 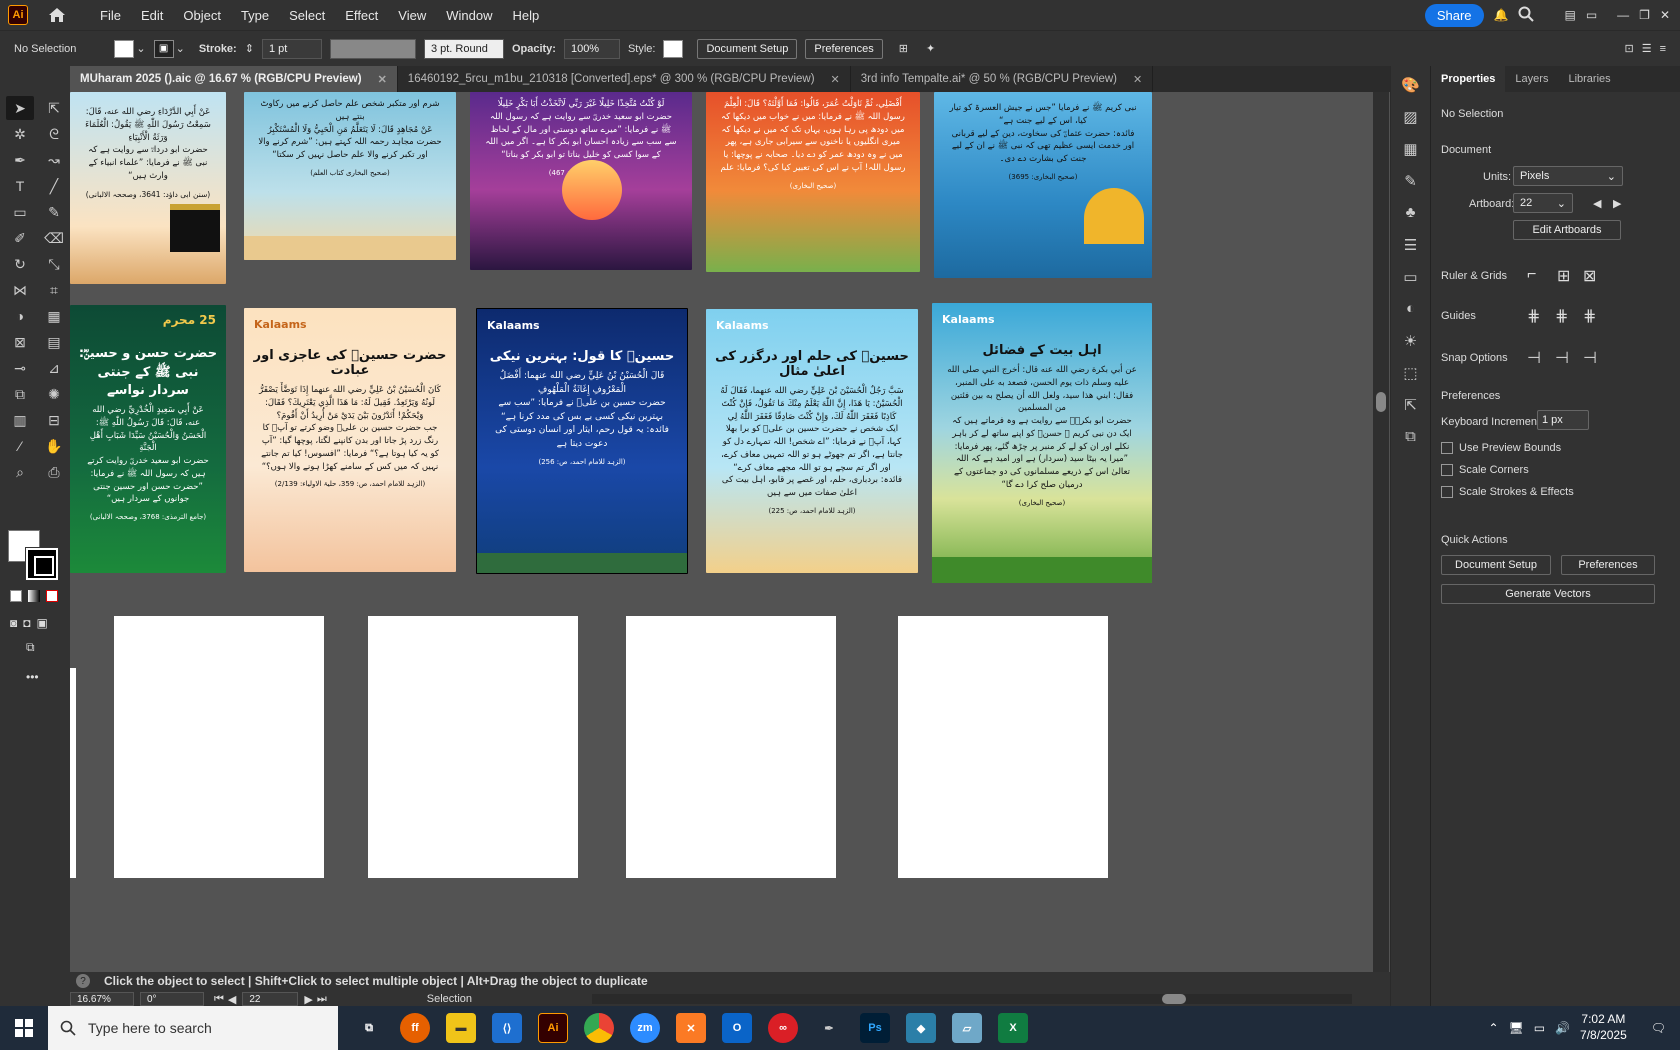 I want to click on perspective-grid-tool-icon: ▦, so click(x=54, y=316).